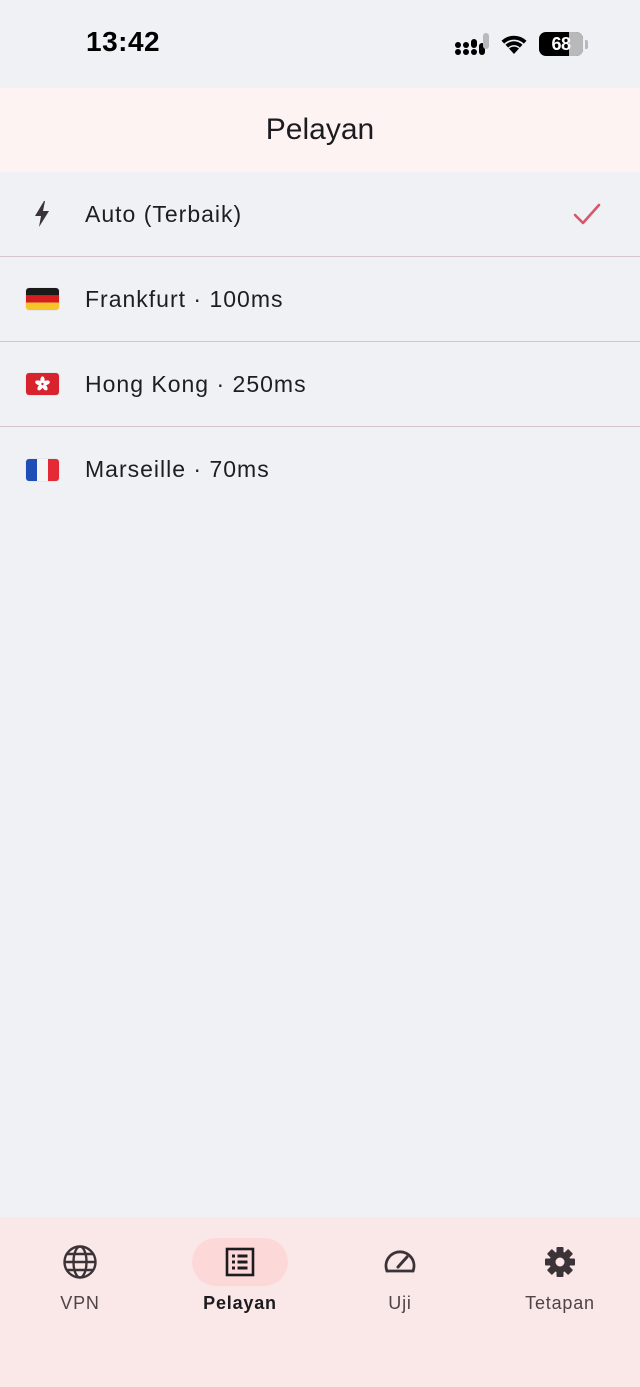 This screenshot has height=1387, width=640. I want to click on server-label: Marseille · 70ms, so click(177, 469).